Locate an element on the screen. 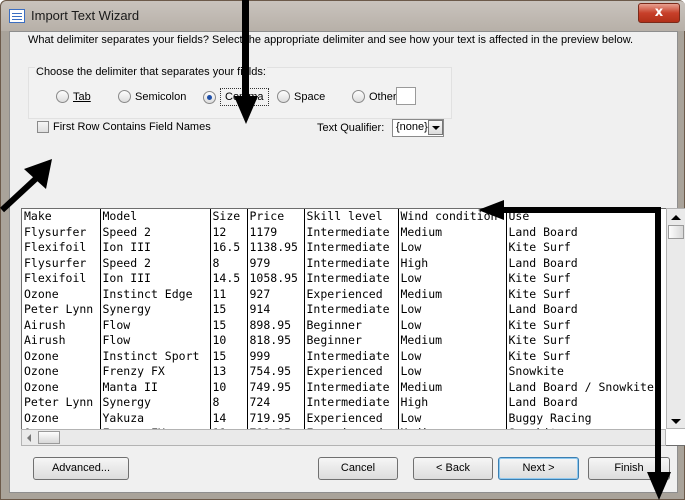 The height and width of the screenshot is (500, 685). table-cell: 11 is located at coordinates (229, 294).